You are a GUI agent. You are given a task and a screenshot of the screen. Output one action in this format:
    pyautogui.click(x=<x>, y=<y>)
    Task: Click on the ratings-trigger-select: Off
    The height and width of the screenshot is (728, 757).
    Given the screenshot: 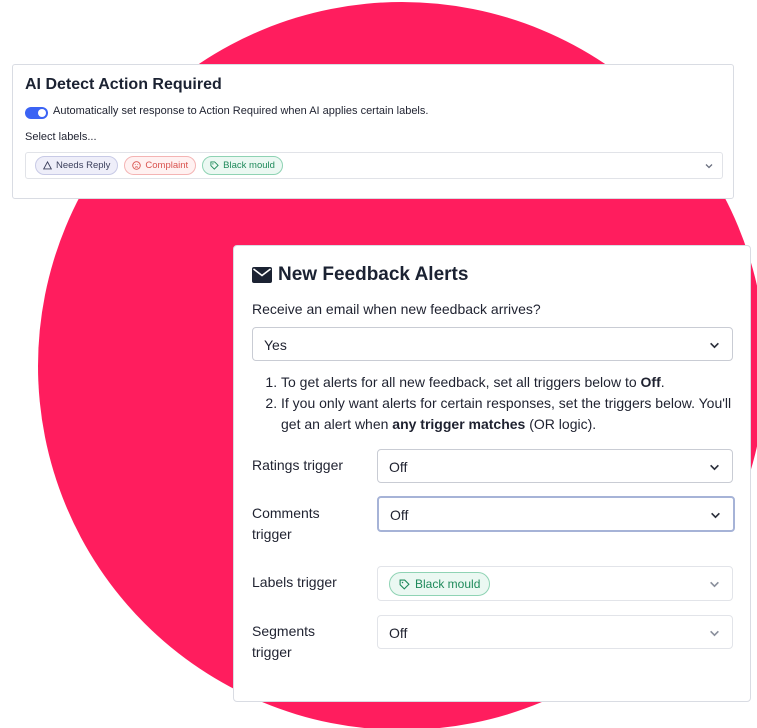 What is the action you would take?
    pyautogui.click(x=555, y=466)
    